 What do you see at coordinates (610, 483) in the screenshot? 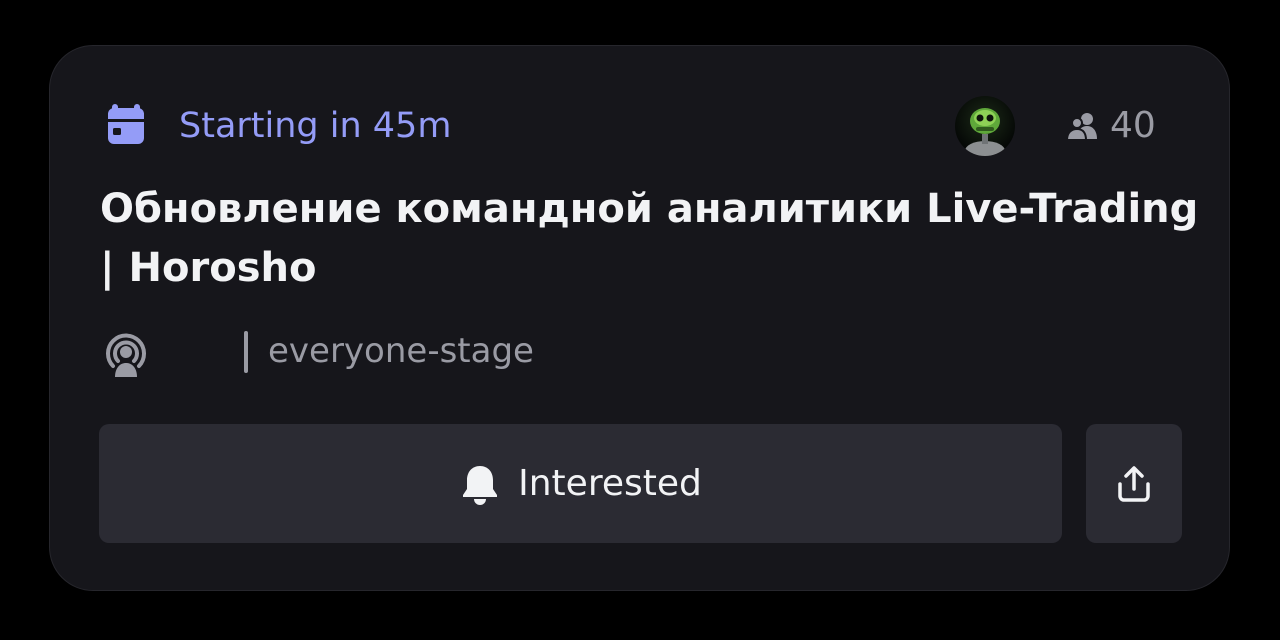
I see `interested-button-label: Interested` at bounding box center [610, 483].